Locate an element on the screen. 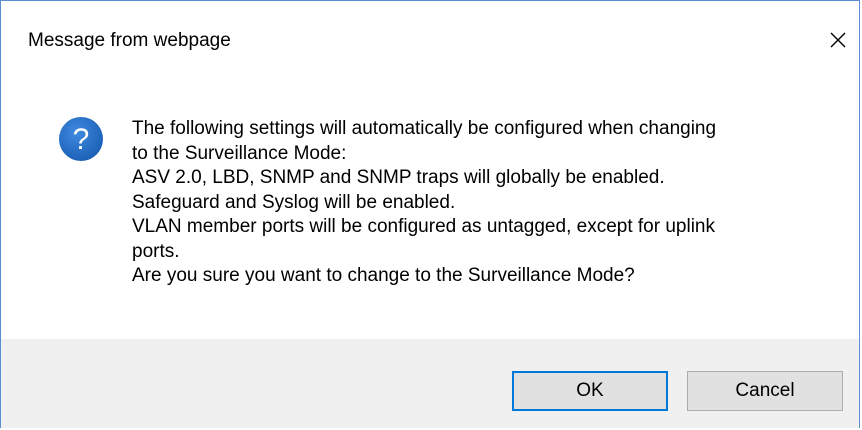 The height and width of the screenshot is (430, 862). close-button is located at coordinates (838, 40).